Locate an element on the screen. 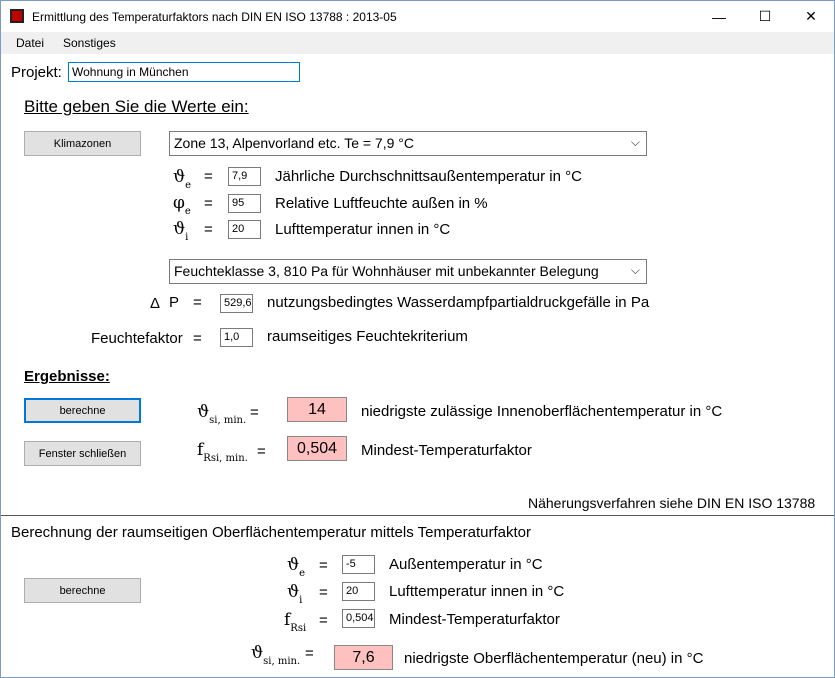  delta-p-input: 529,6 is located at coordinates (236, 303).